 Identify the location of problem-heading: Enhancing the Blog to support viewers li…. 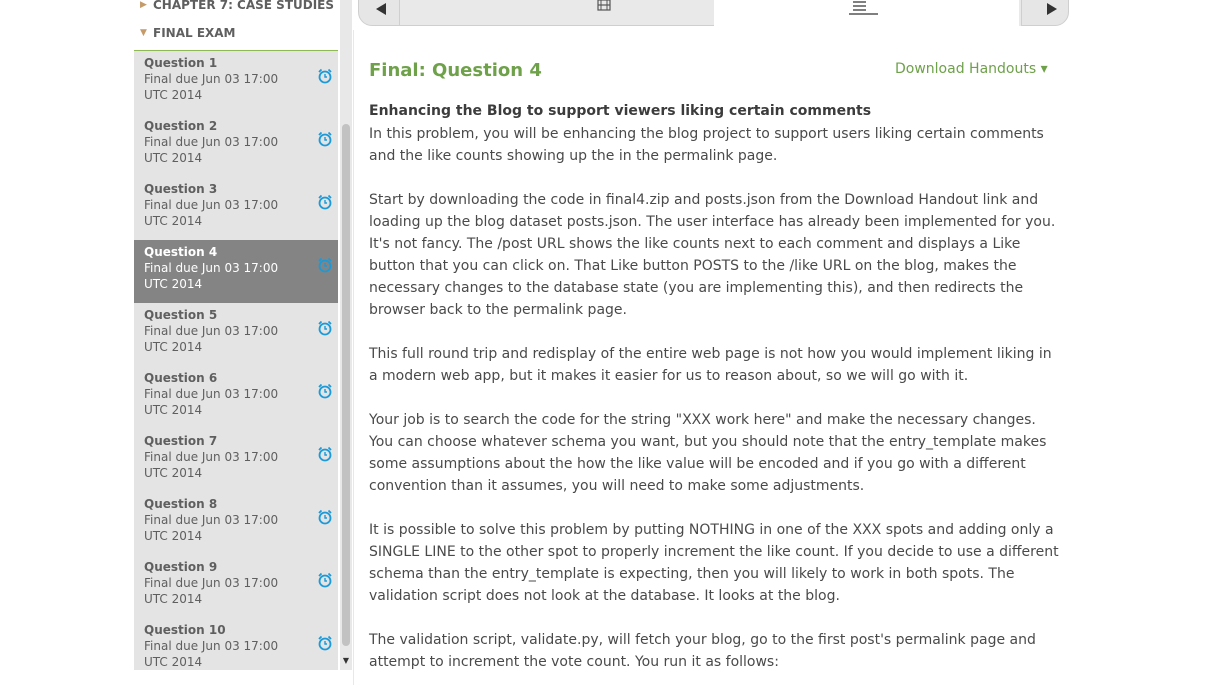
(620, 111).